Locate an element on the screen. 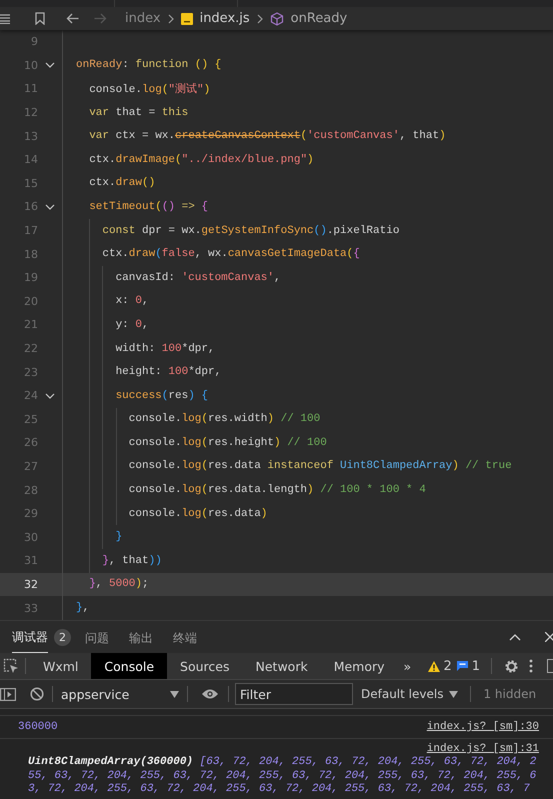 The height and width of the screenshot is (799, 553). line-number: 14 is located at coordinates (30, 159).